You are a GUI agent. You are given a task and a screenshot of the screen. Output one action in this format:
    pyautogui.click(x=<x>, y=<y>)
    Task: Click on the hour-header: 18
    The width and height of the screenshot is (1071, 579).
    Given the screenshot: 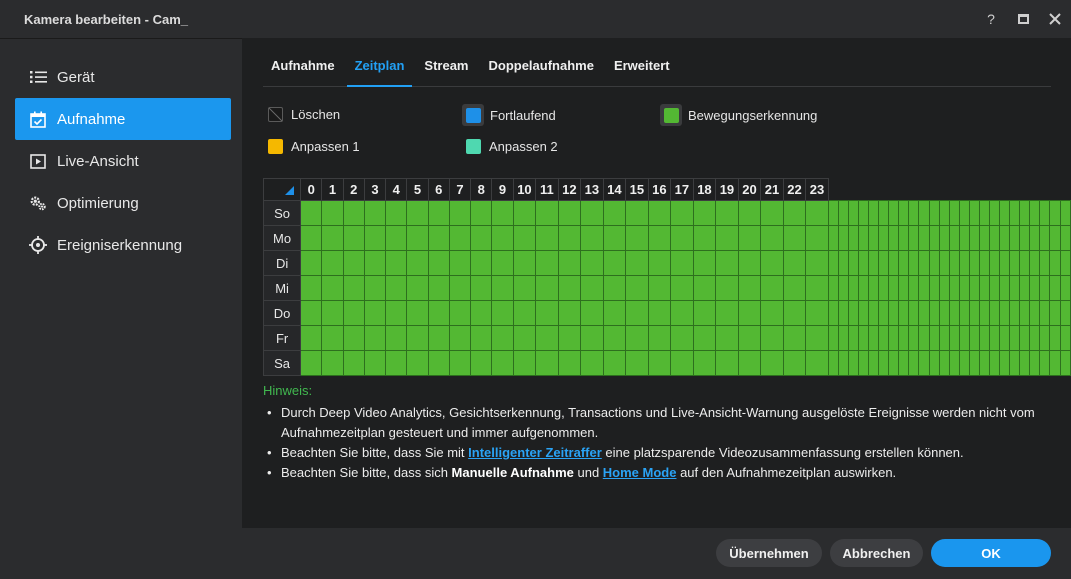 What is the action you would take?
    pyautogui.click(x=704, y=189)
    